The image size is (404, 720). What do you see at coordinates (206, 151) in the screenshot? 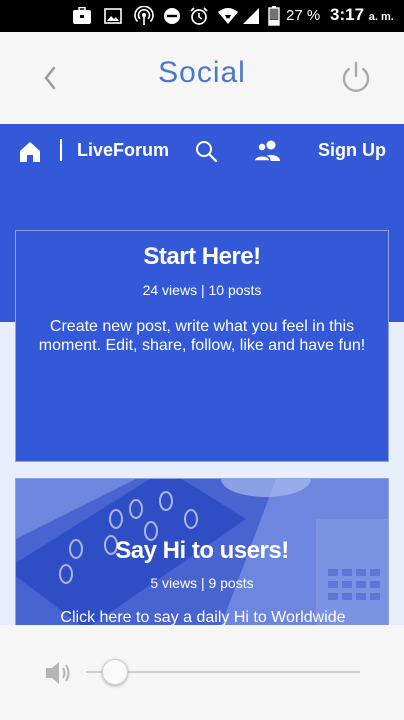
I see `search-icon` at bounding box center [206, 151].